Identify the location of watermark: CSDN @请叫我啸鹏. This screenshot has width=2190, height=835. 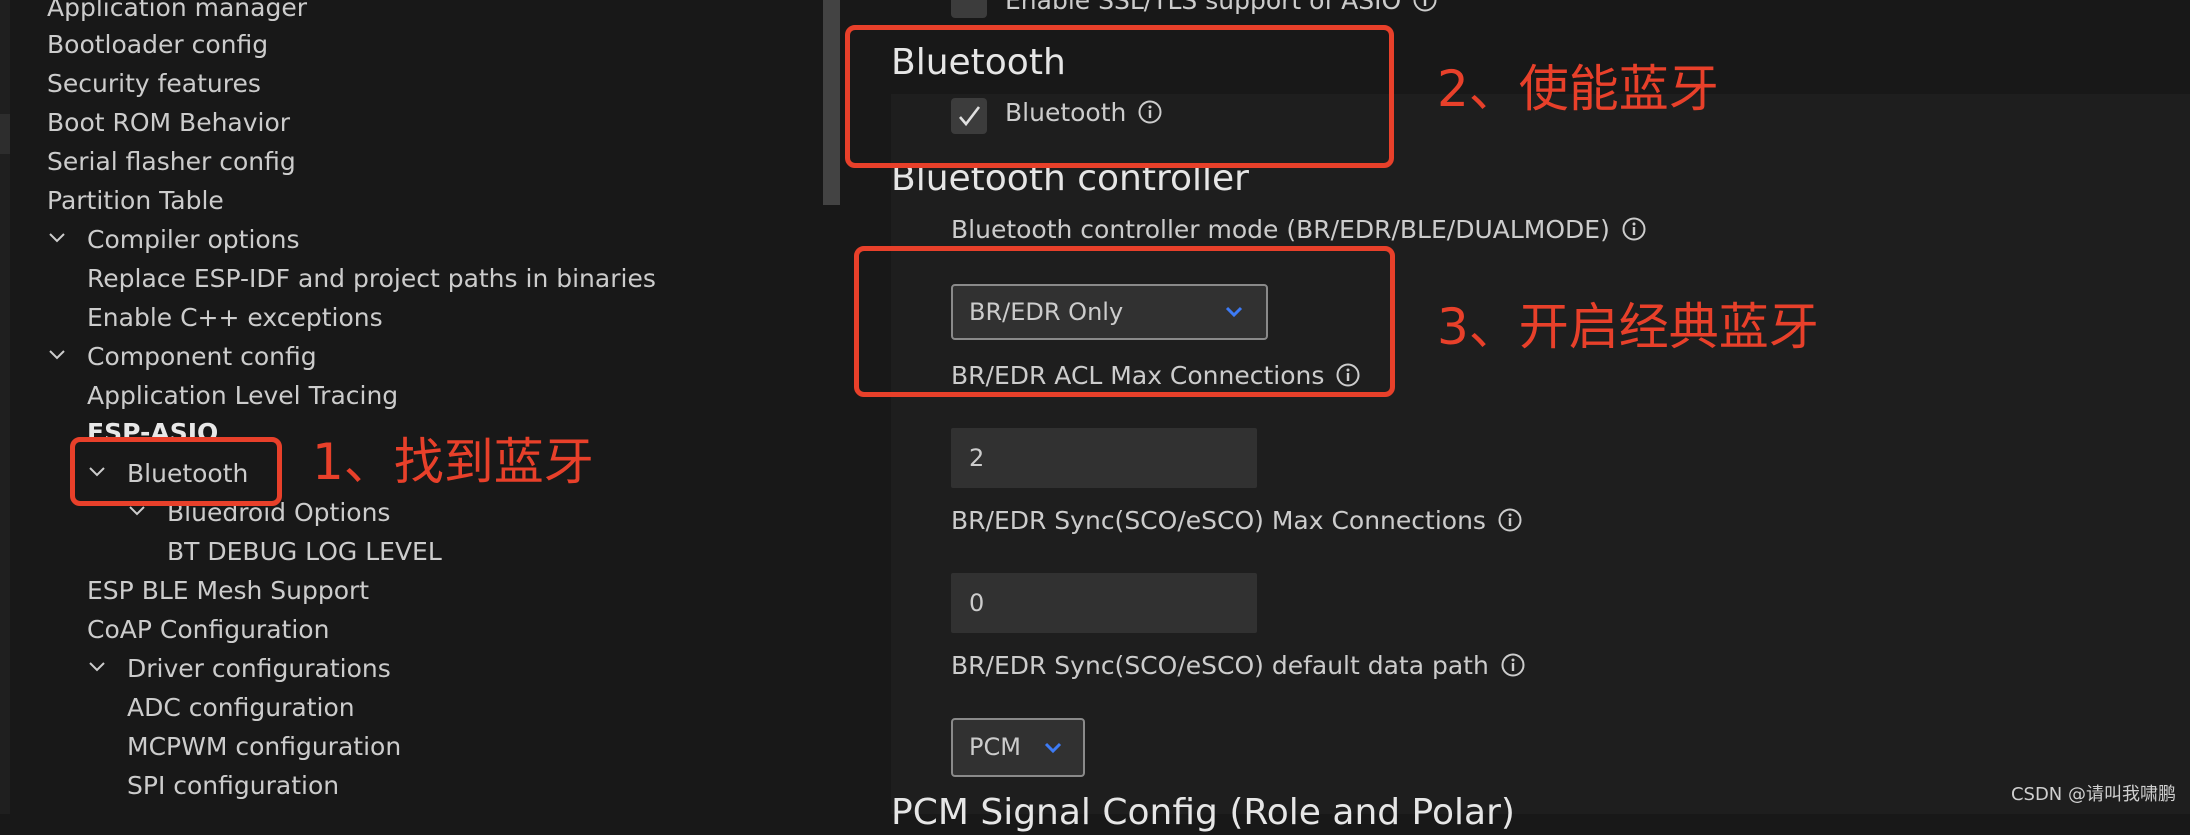
(2093, 794).